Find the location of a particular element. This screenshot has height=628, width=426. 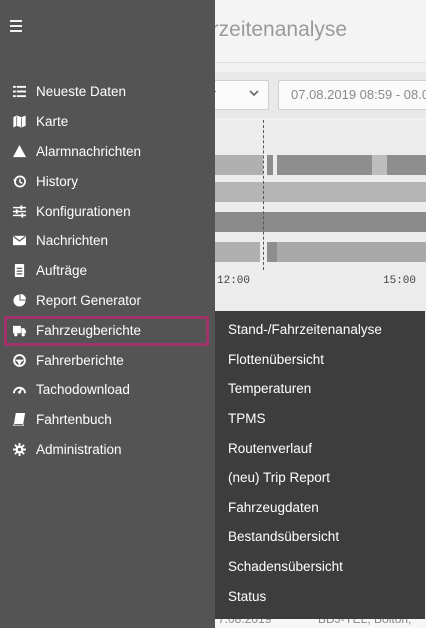

sidebar-item-label: Administration is located at coordinates (79, 449).